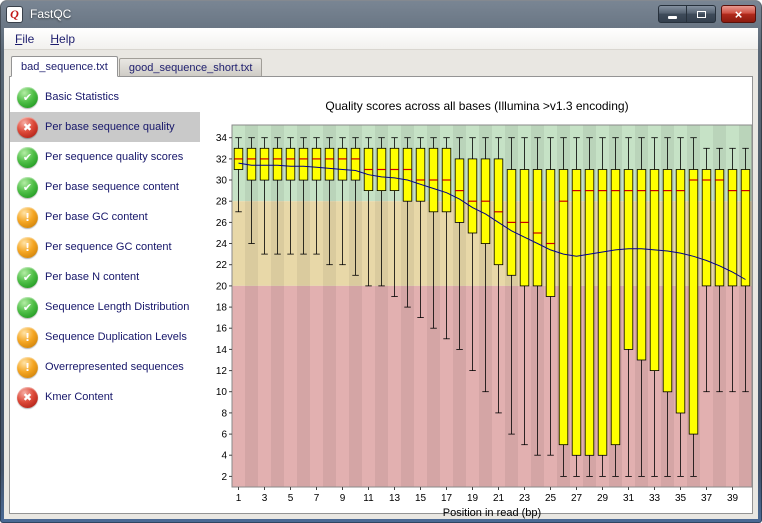 The image size is (762, 523). Describe the element at coordinates (116, 337) in the screenshot. I see `sidebar-item-label: Sequence Duplication Levels` at that location.